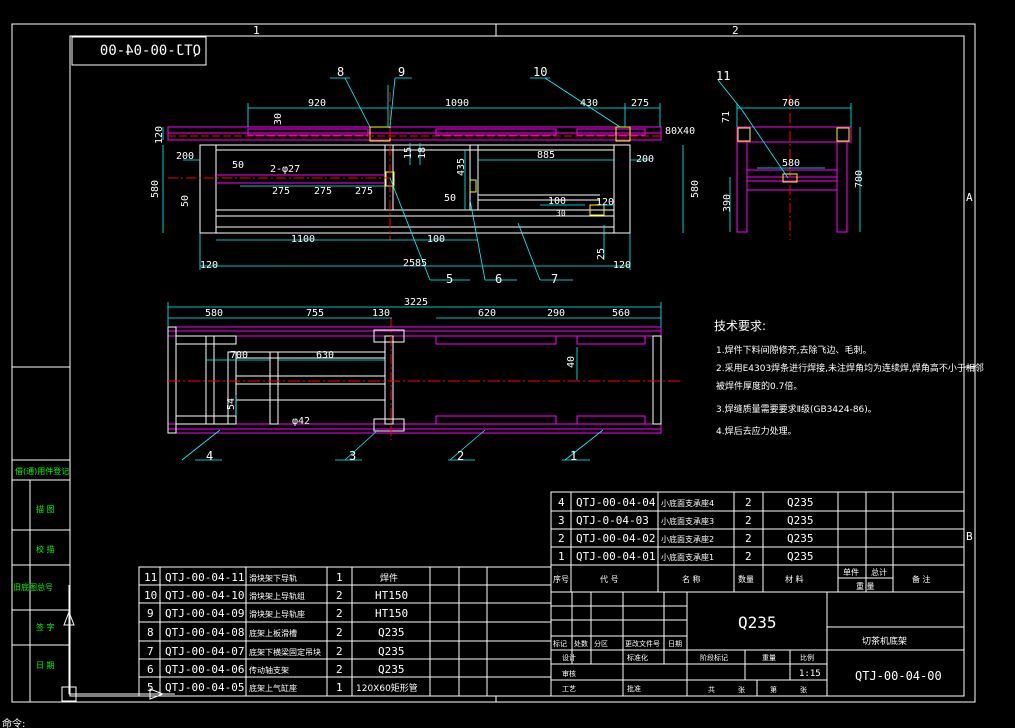 The width and height of the screenshot is (1015, 728). I want to click on dim-120-b: 120, so click(605, 202).